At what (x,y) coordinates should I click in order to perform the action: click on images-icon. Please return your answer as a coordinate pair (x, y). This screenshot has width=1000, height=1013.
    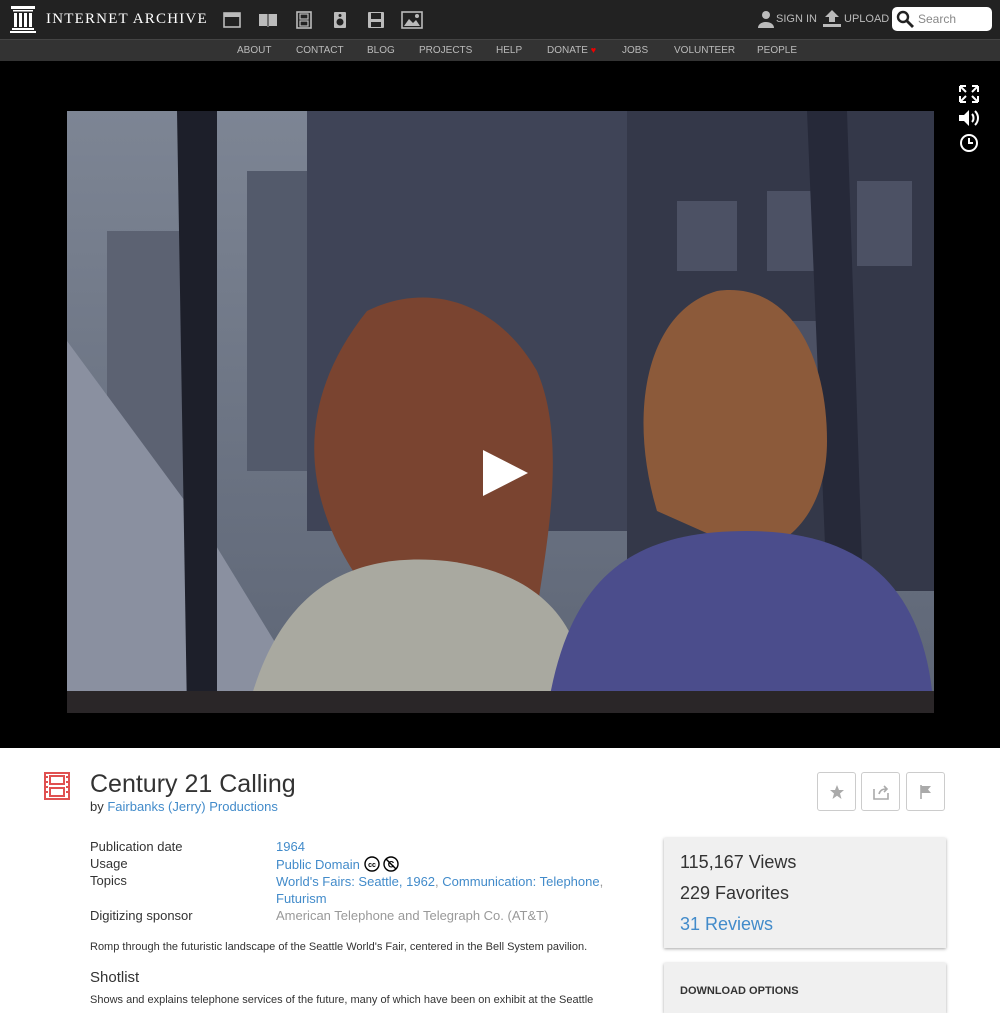
    Looking at the image, I should click on (412, 20).